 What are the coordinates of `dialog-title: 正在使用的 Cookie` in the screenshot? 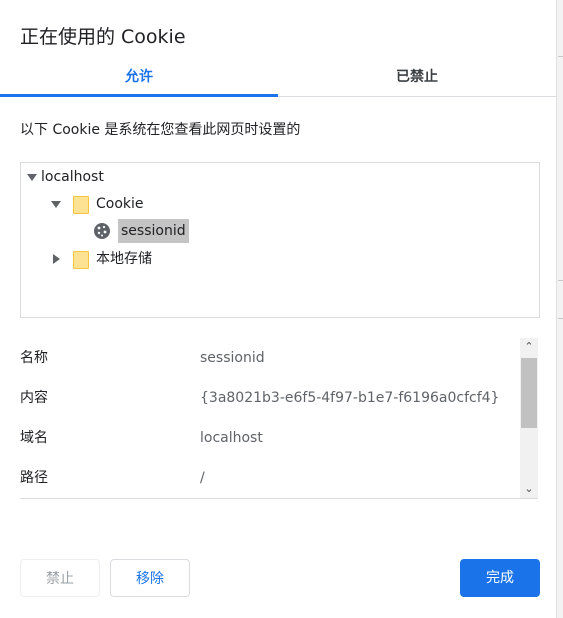 It's located at (103, 37).